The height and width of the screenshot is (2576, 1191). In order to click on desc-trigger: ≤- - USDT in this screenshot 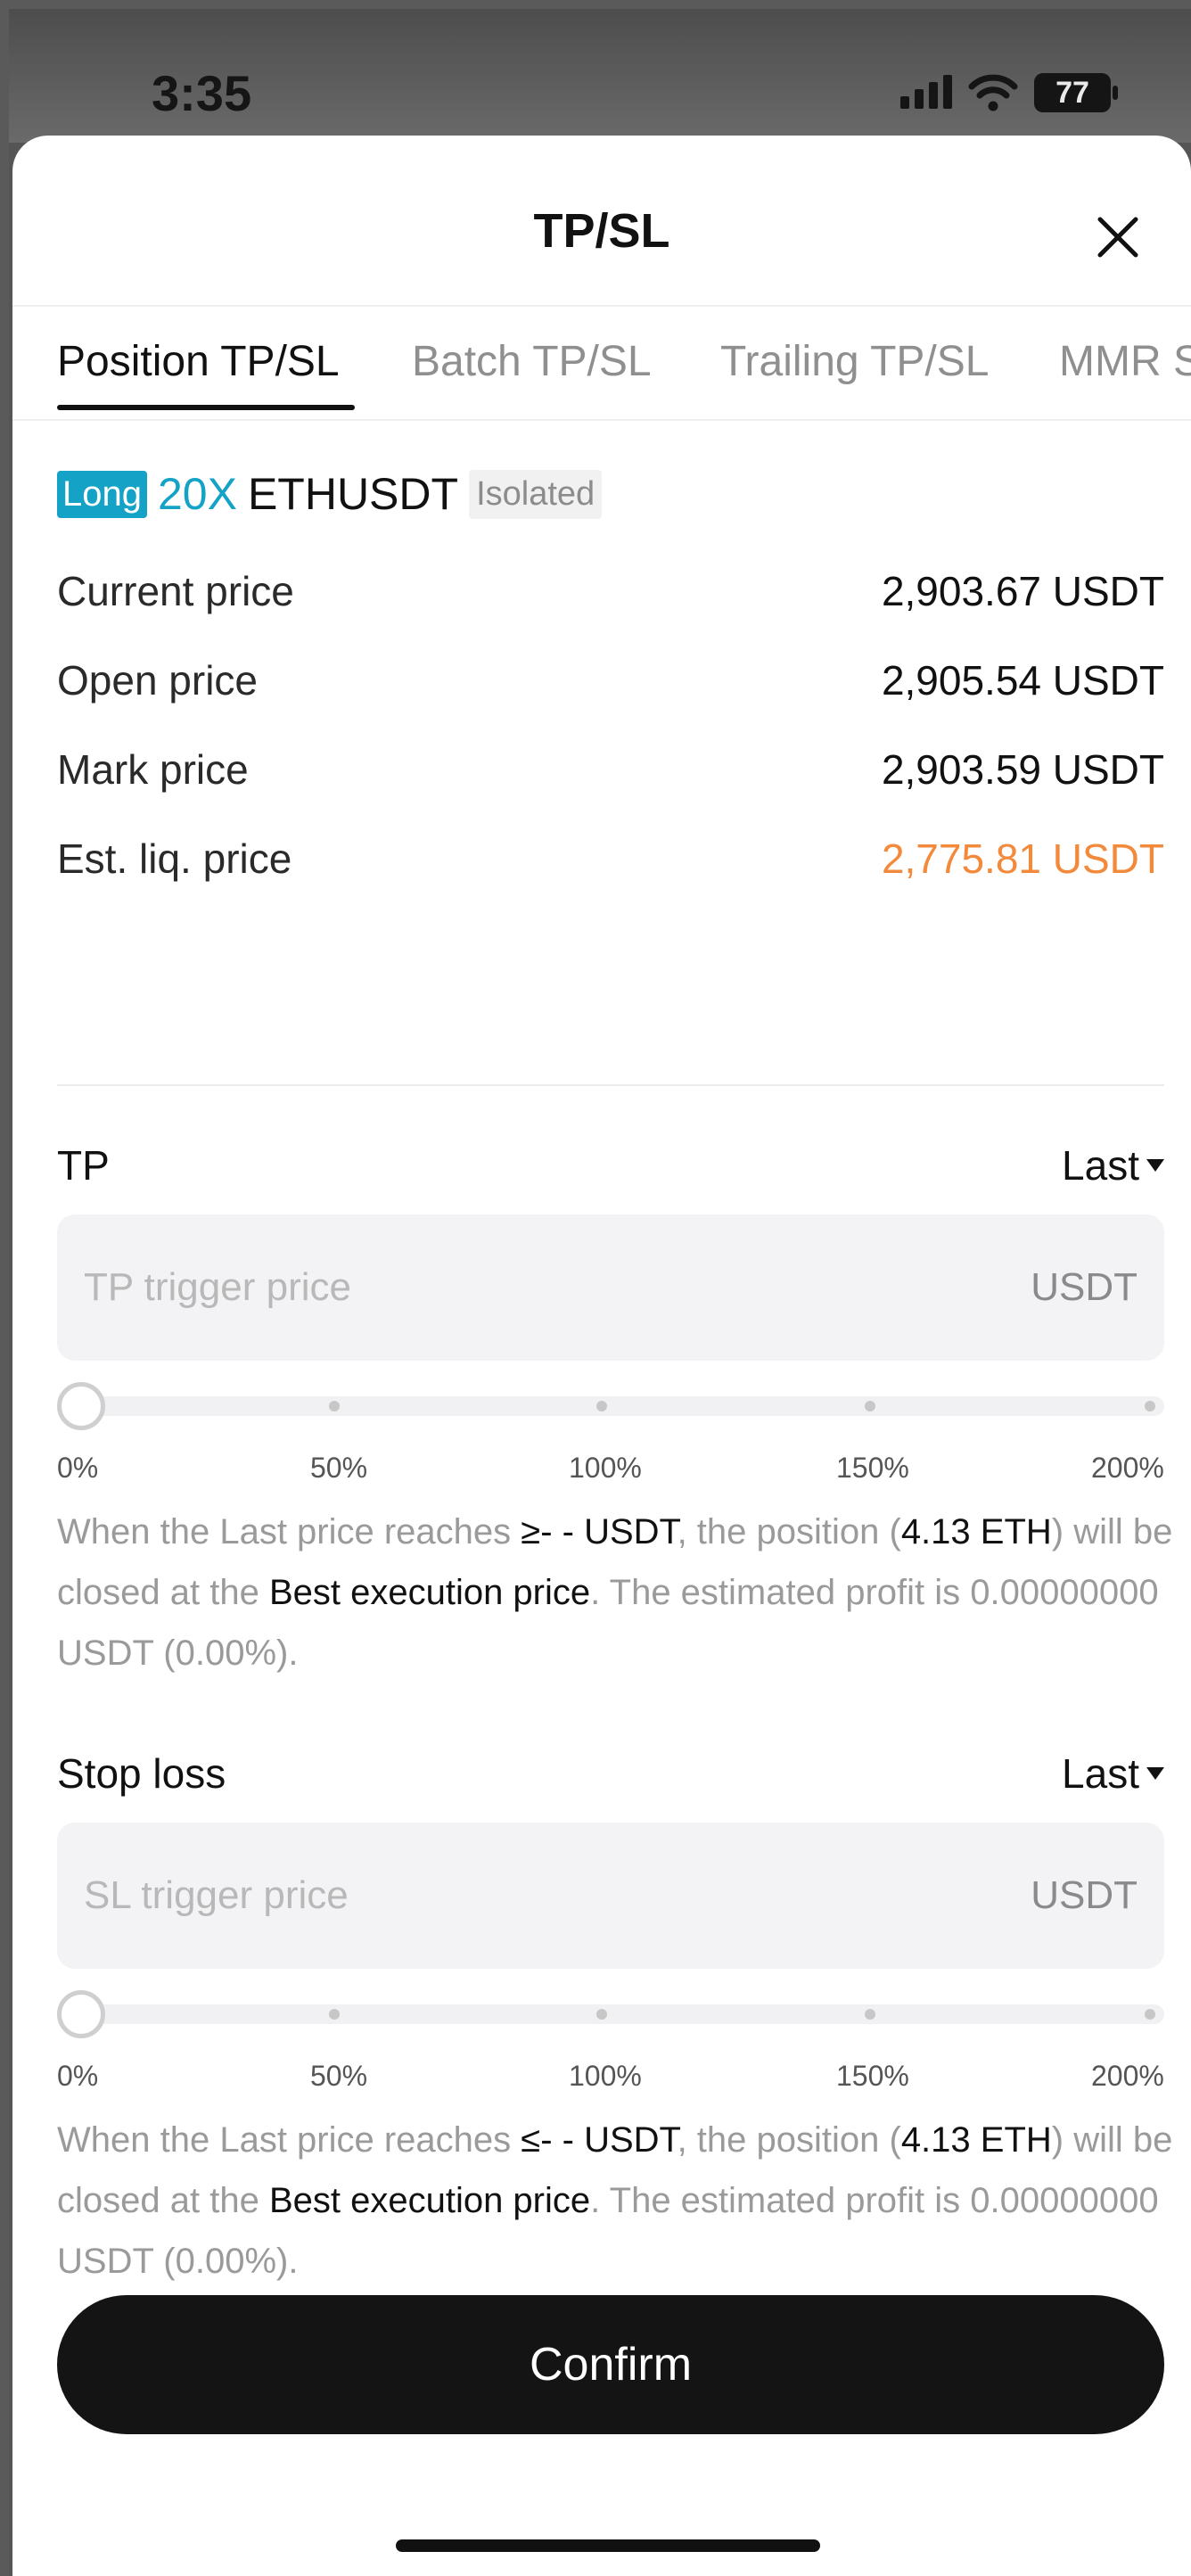, I will do `click(599, 2140)`.